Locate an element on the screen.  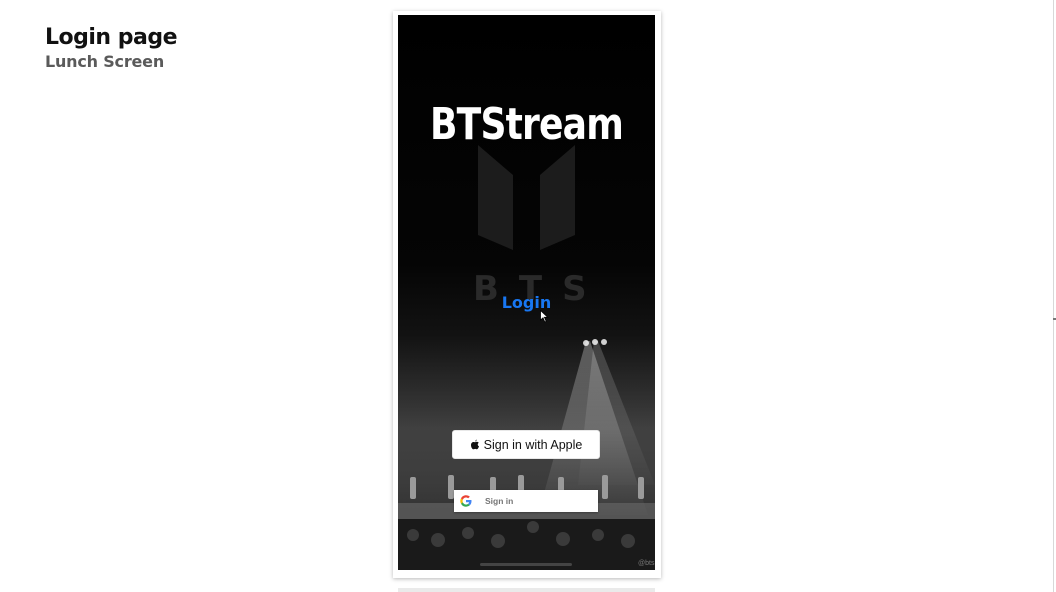
page-subtitle: Lunch Screen is located at coordinates (105, 61).